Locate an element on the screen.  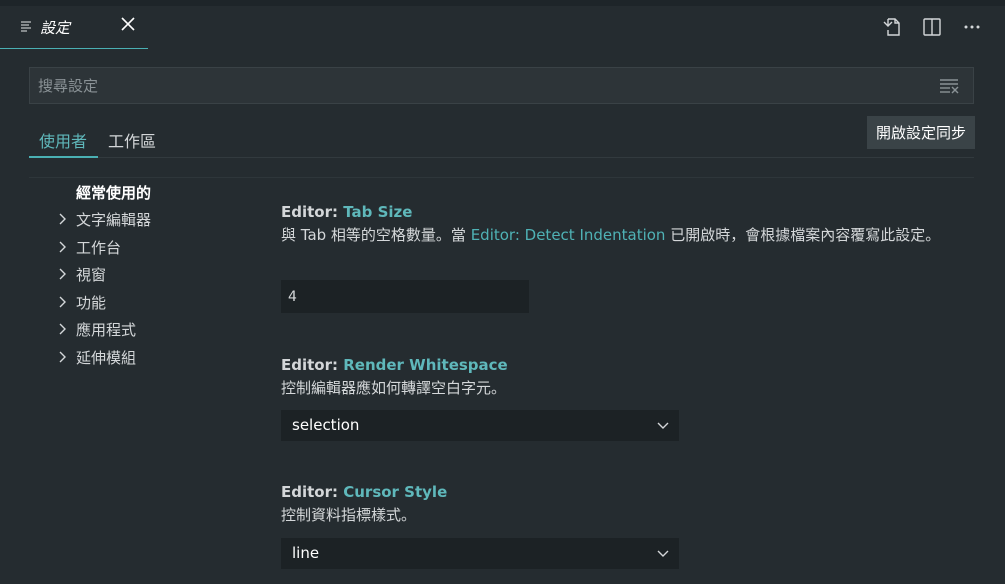
tab-title: 設定 is located at coordinates (55, 28).